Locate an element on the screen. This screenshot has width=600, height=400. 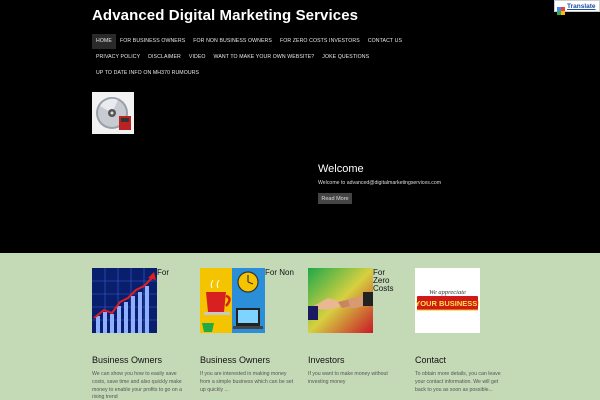
coffee-clock-icon is located at coordinates (232, 300).